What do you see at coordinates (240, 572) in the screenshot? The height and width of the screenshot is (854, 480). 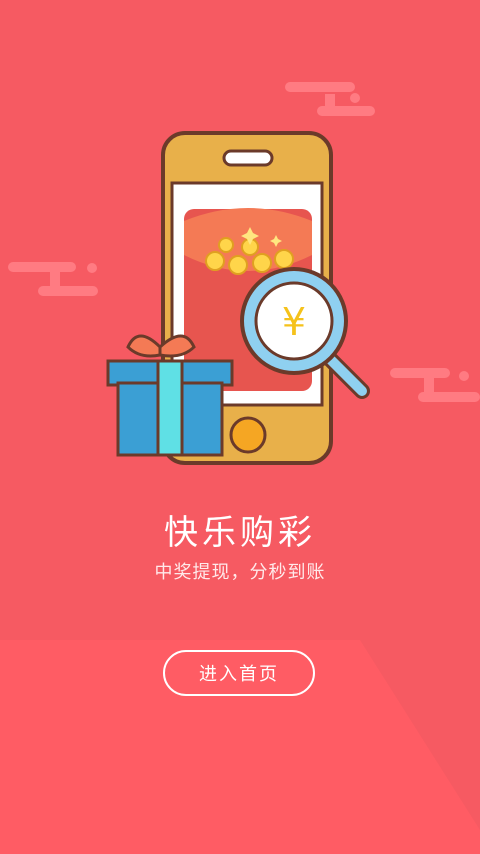 I see `page-subtitle: 中奖提现，分秒到账` at bounding box center [240, 572].